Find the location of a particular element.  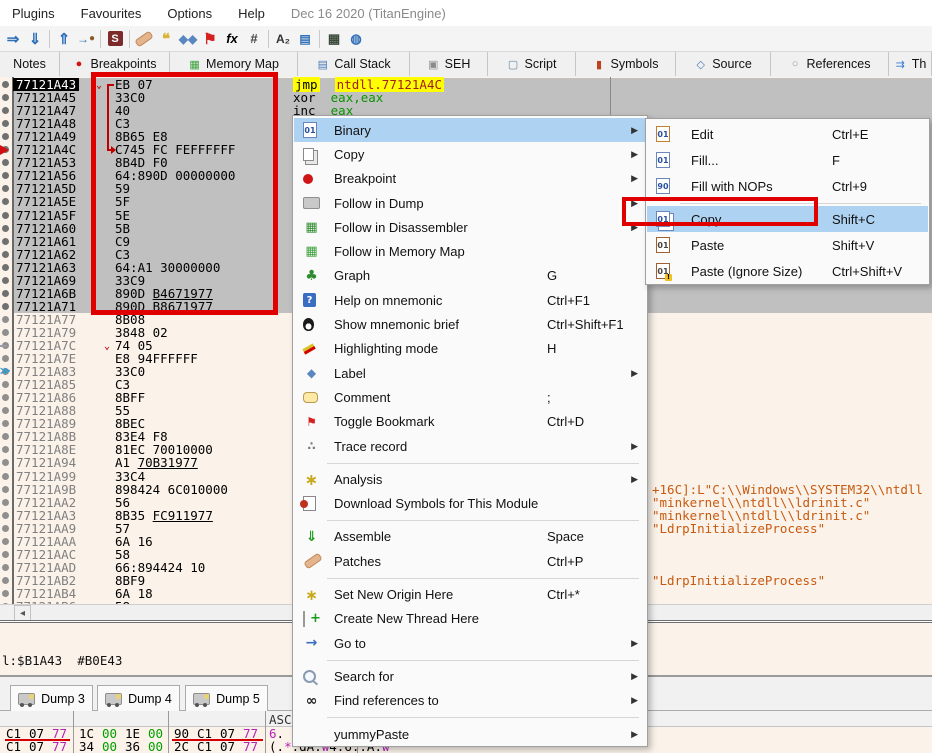

disasm-row: 77121A45 33C0 is located at coordinates (466, 97).